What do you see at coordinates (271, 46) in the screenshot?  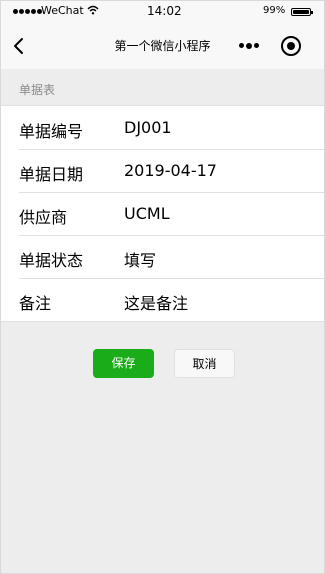 I see `menu-capsule` at bounding box center [271, 46].